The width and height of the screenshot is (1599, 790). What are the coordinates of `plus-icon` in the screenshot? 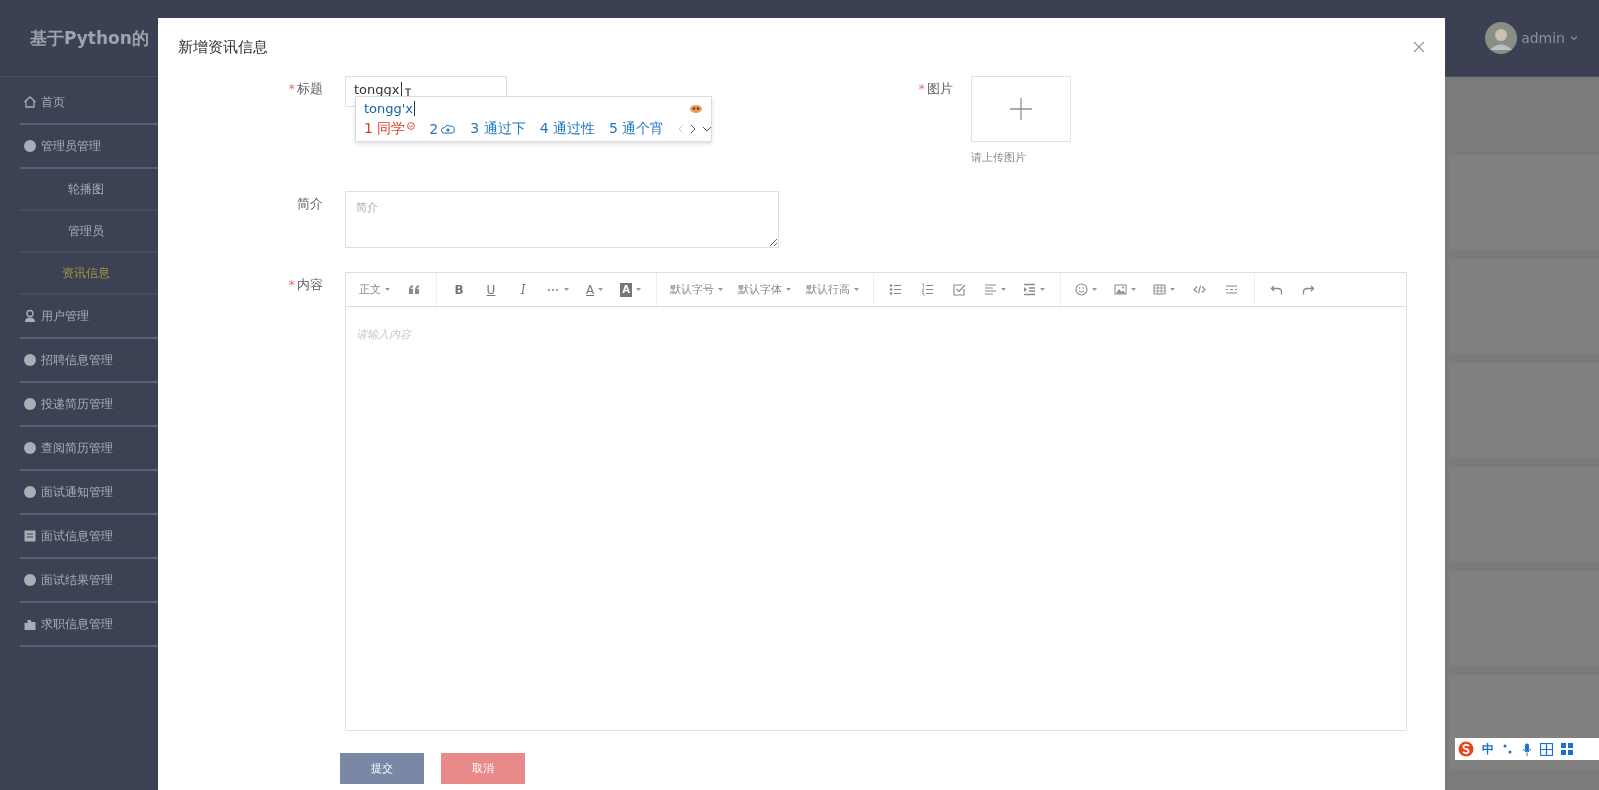 It's located at (1021, 109).